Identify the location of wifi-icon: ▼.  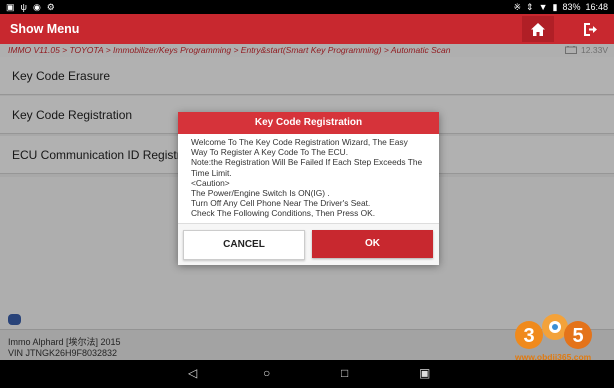
(543, 7).